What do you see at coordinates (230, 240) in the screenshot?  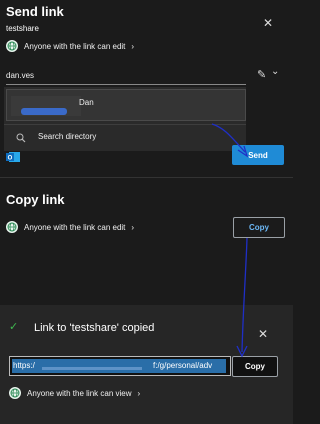 I see `annotation-arrows` at bounding box center [230, 240].